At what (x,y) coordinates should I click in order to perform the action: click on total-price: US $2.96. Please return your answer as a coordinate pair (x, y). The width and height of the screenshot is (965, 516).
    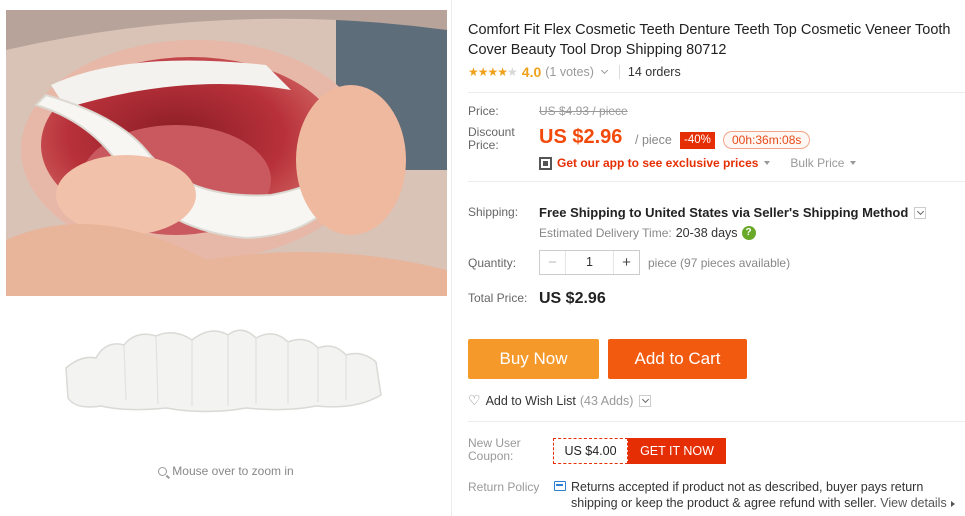
    Looking at the image, I should click on (572, 298).